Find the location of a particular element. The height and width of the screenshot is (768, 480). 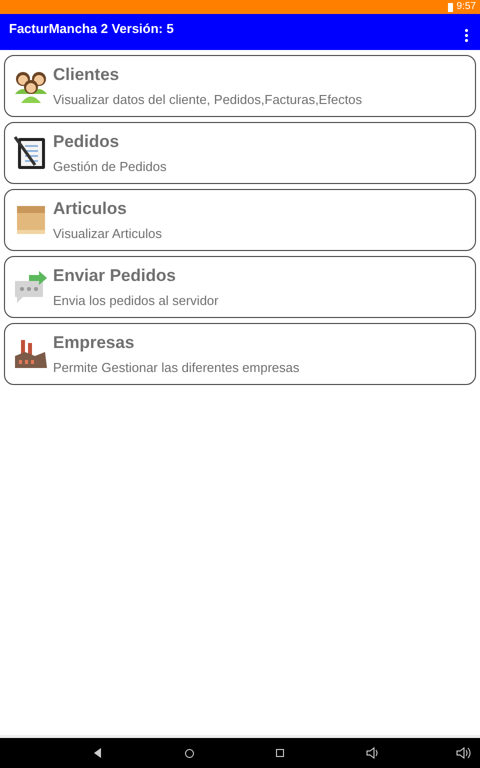

chat-arrow-icon is located at coordinates (31, 287).